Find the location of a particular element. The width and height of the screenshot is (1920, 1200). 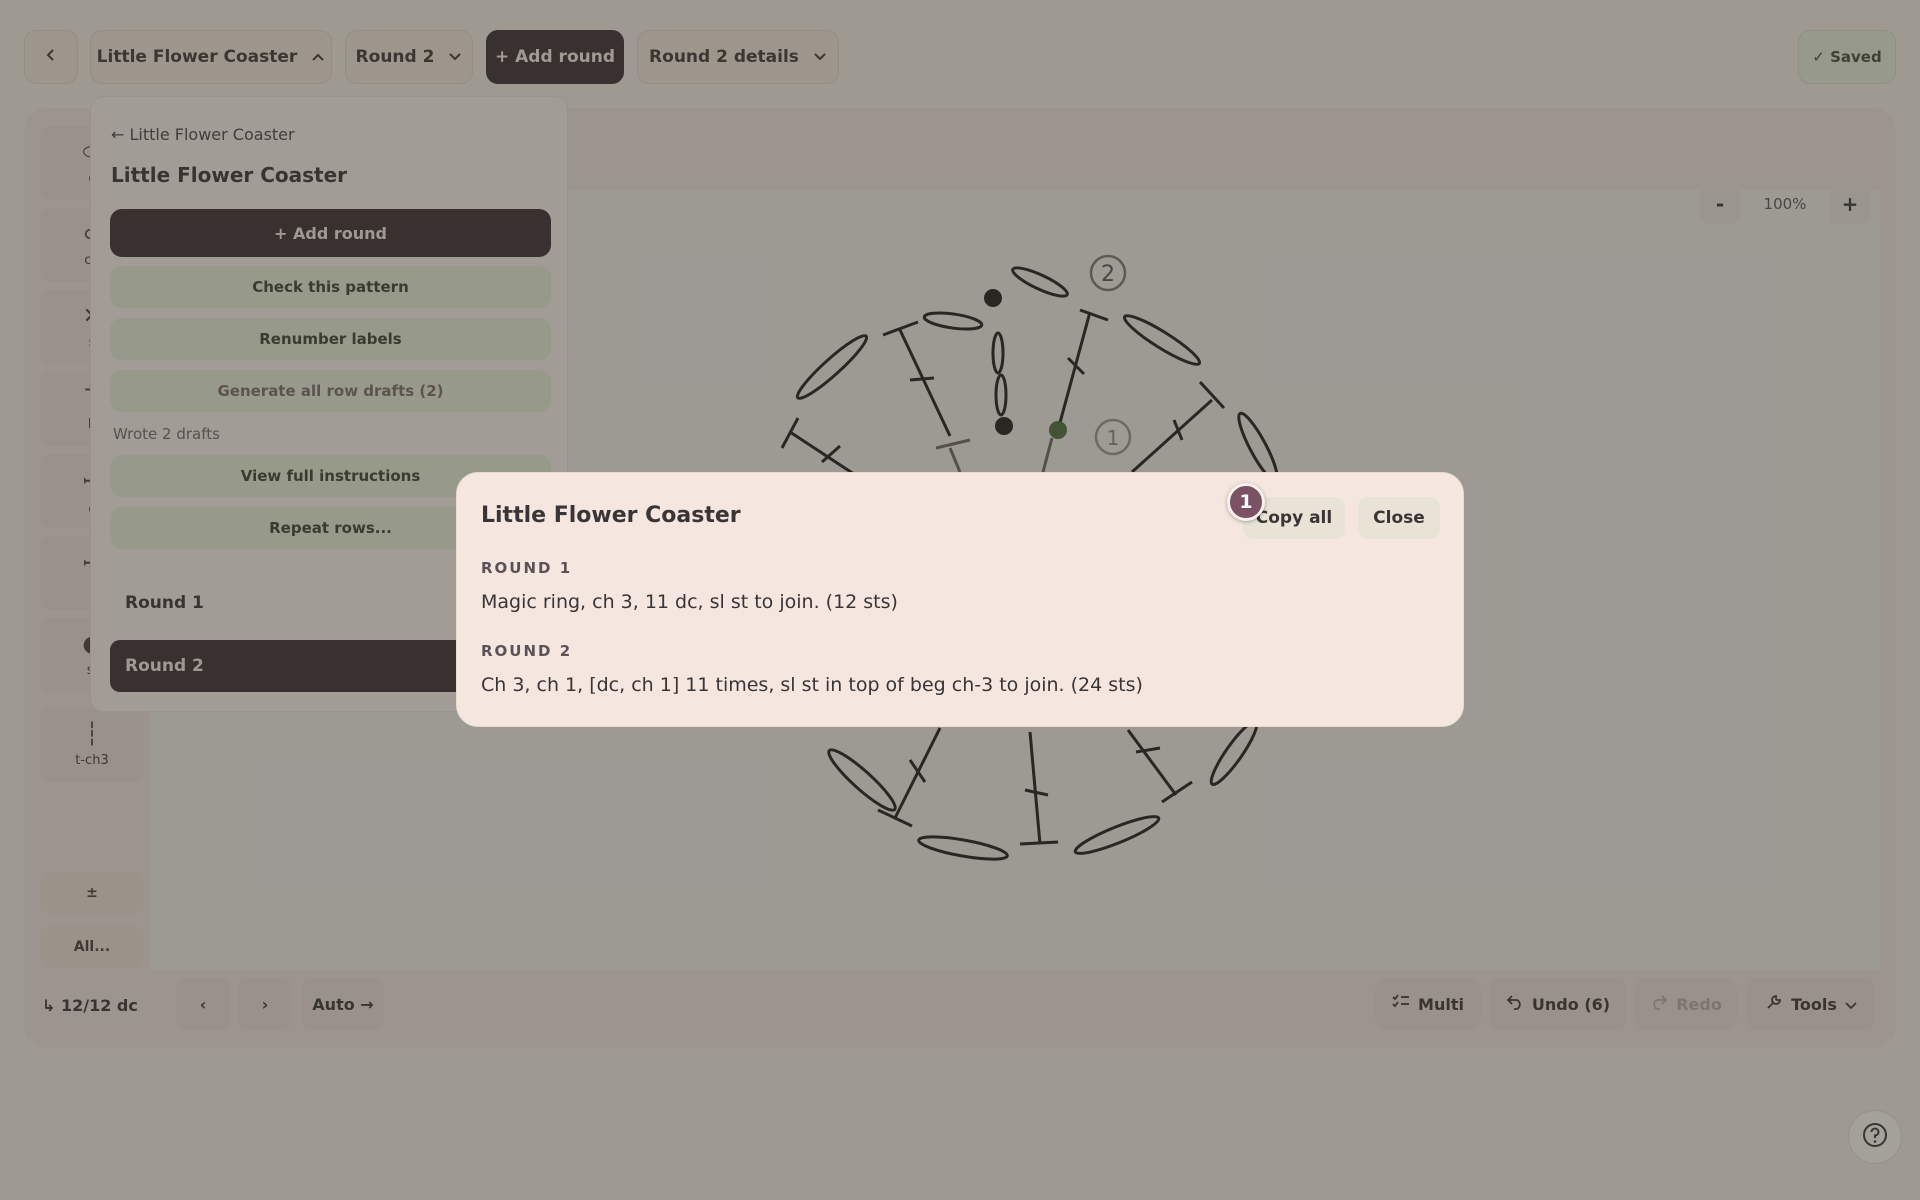

close-button: Close is located at coordinates (1399, 518).